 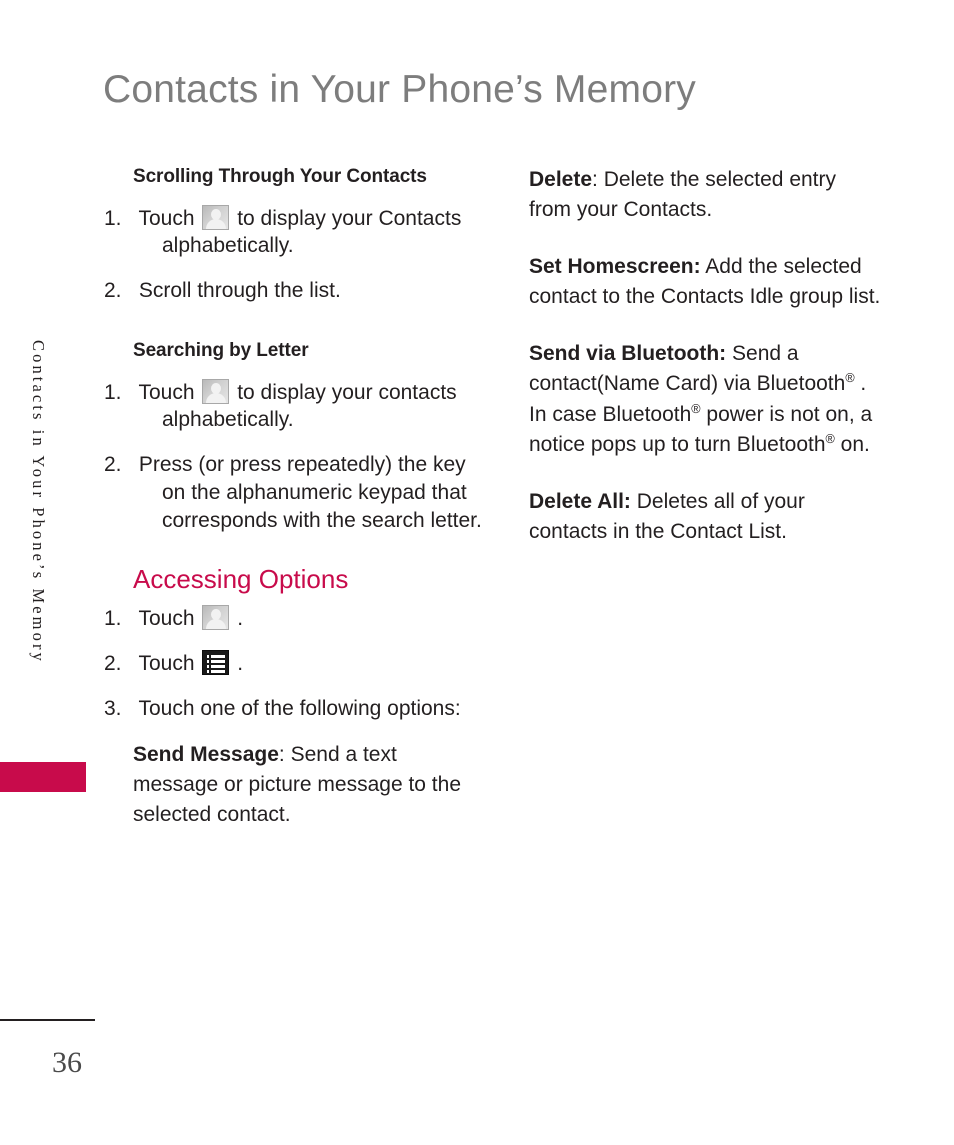 I want to click on contact-icon-head, so click(x=216, y=388).